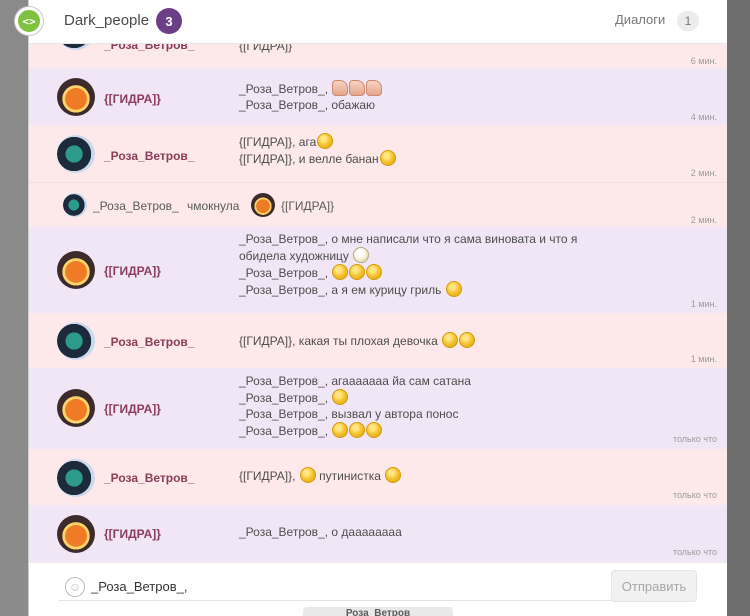 This screenshot has height=616, width=750. I want to click on dialogs-count-badge: 1, so click(688, 21).